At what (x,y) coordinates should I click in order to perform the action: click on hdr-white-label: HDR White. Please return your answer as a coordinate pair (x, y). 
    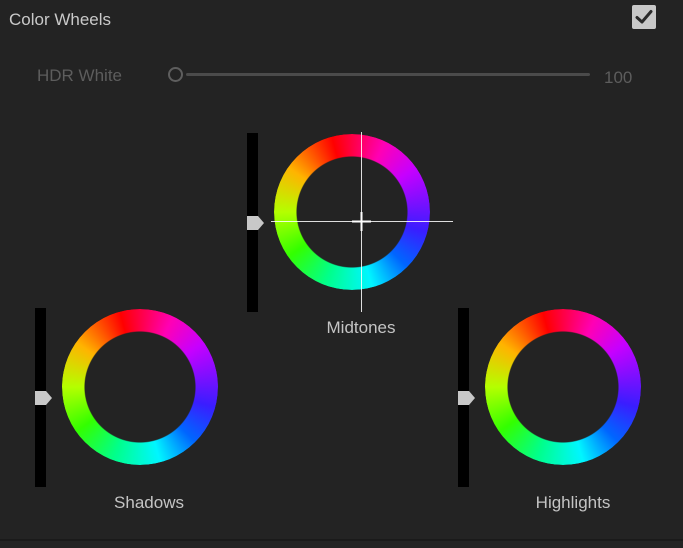
    Looking at the image, I should click on (80, 75).